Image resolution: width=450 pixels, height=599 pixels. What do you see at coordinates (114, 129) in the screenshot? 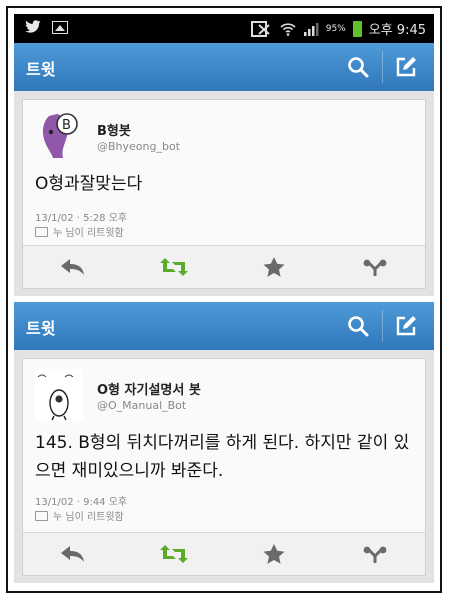
I see `user-name: B형봇` at bounding box center [114, 129].